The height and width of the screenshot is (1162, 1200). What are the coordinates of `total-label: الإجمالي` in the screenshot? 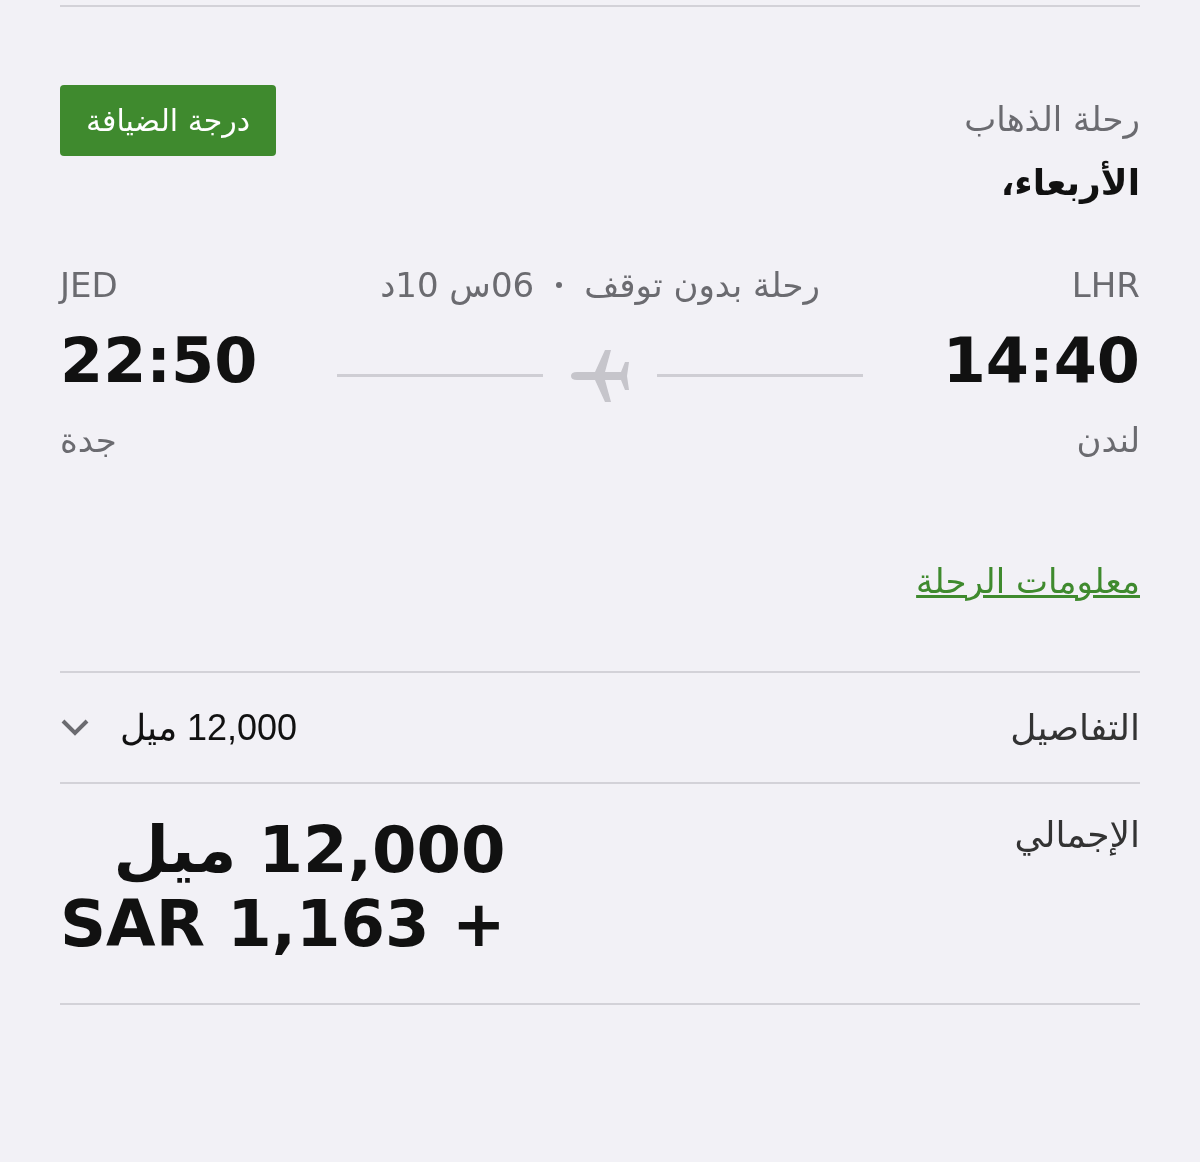 It's located at (1077, 835).